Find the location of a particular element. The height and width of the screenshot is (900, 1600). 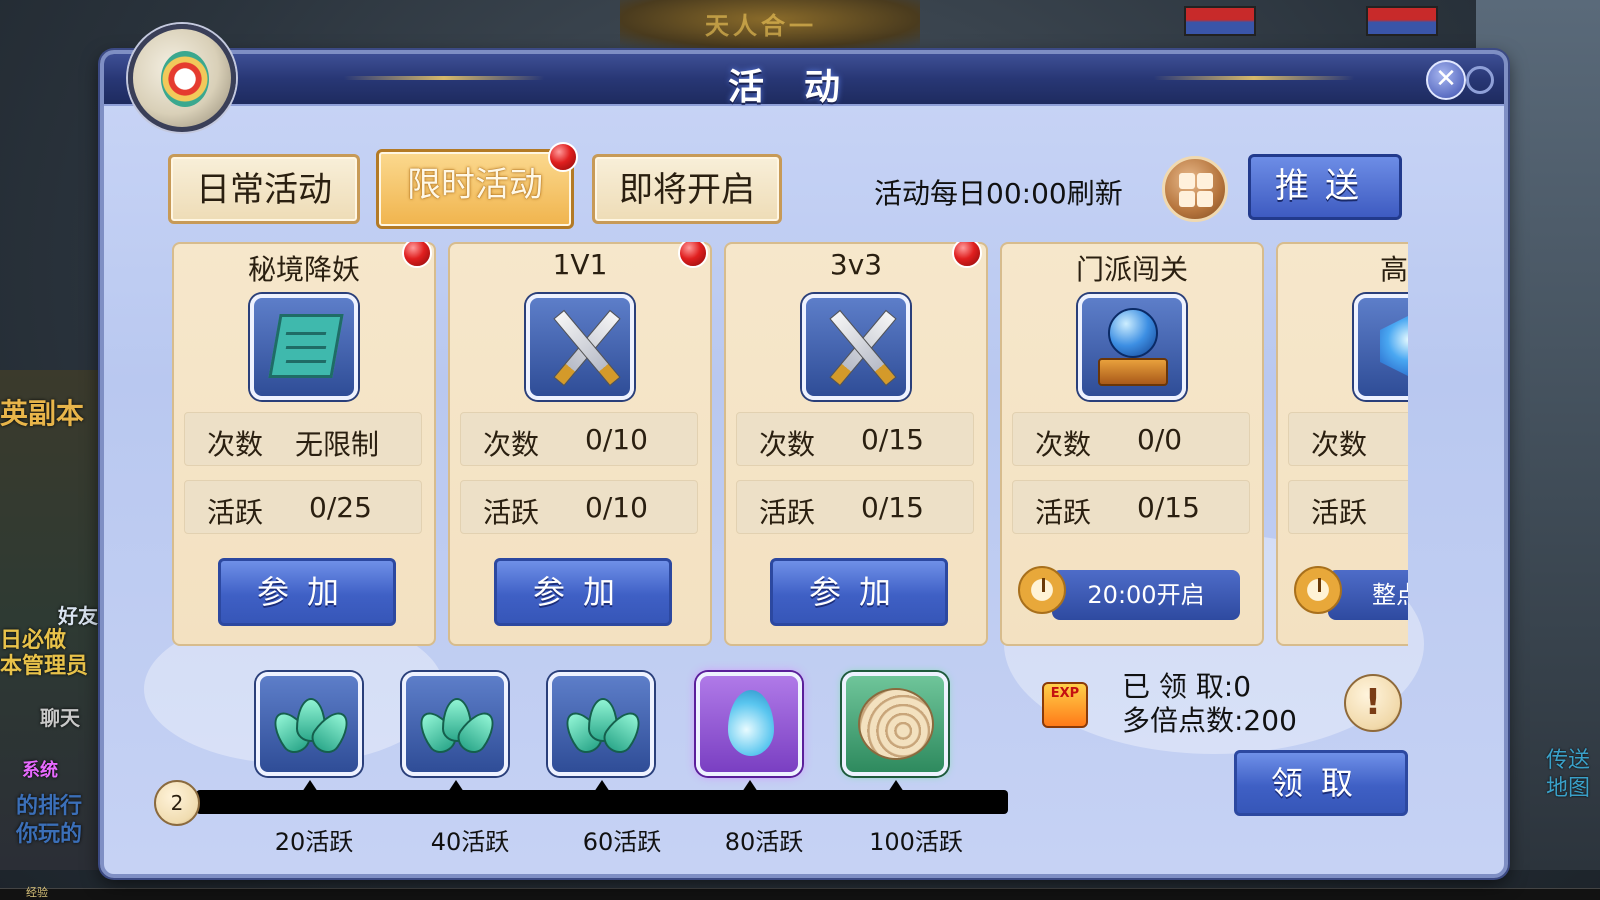

experience-bar is located at coordinates (800, 894).